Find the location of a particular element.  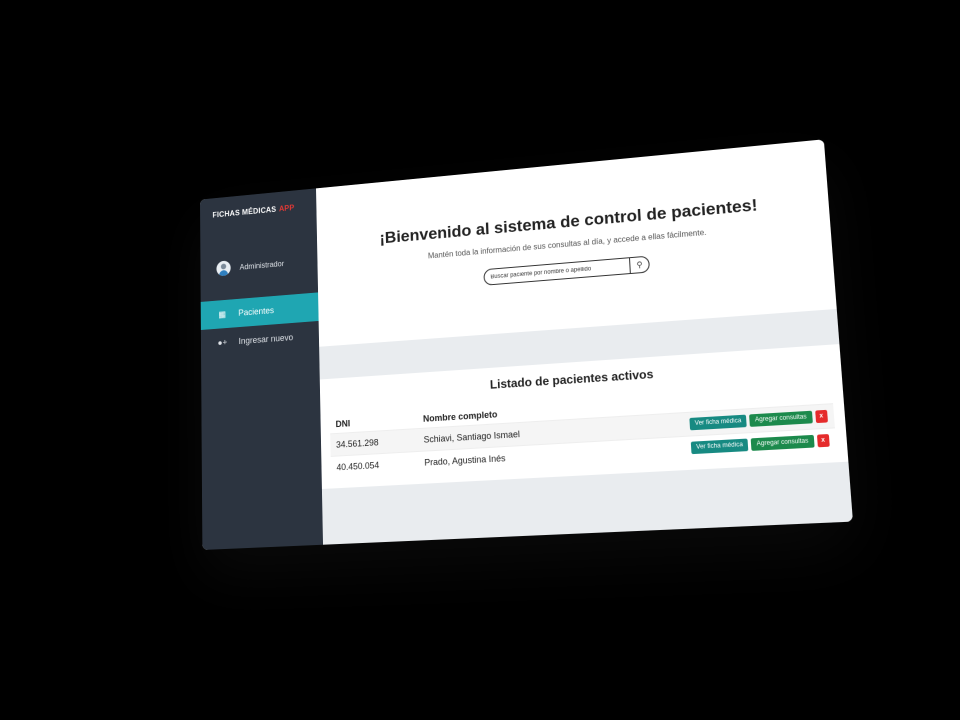

avatar is located at coordinates (223, 268).